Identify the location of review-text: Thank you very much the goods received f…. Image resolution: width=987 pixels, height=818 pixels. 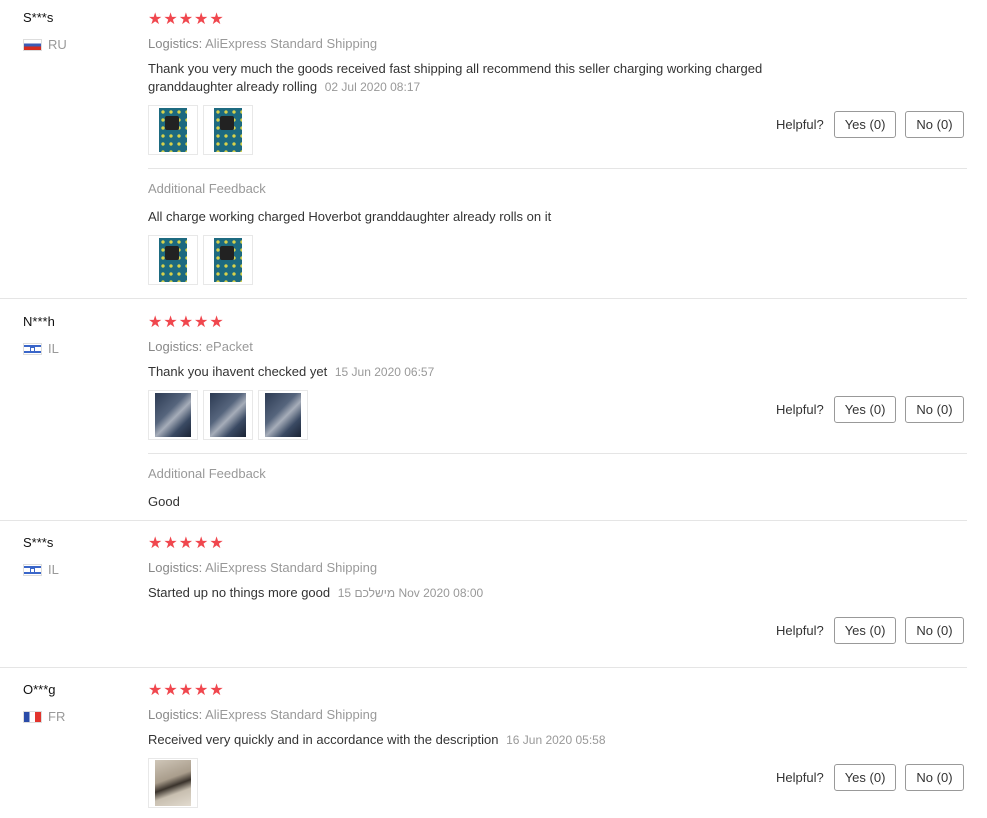
(473, 78).